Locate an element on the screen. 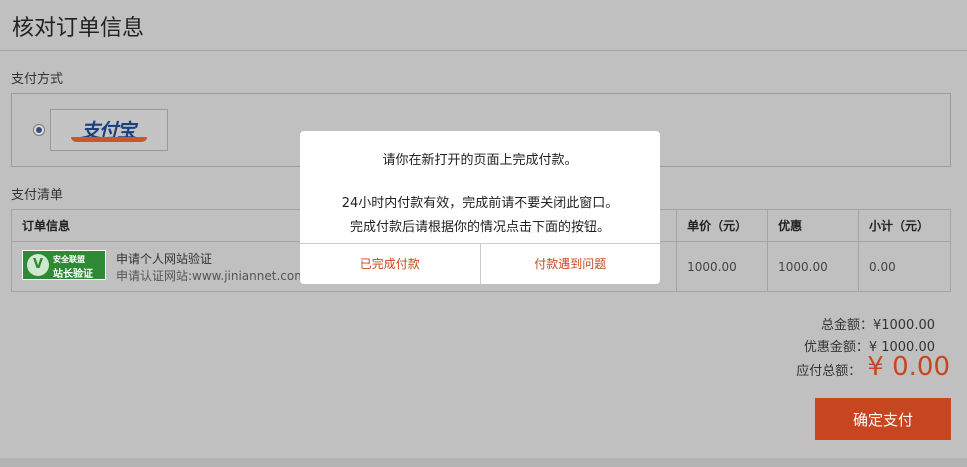 The height and width of the screenshot is (467, 967). item-description: 申请认证网站:www.jiniannet.com is located at coordinates (211, 276).